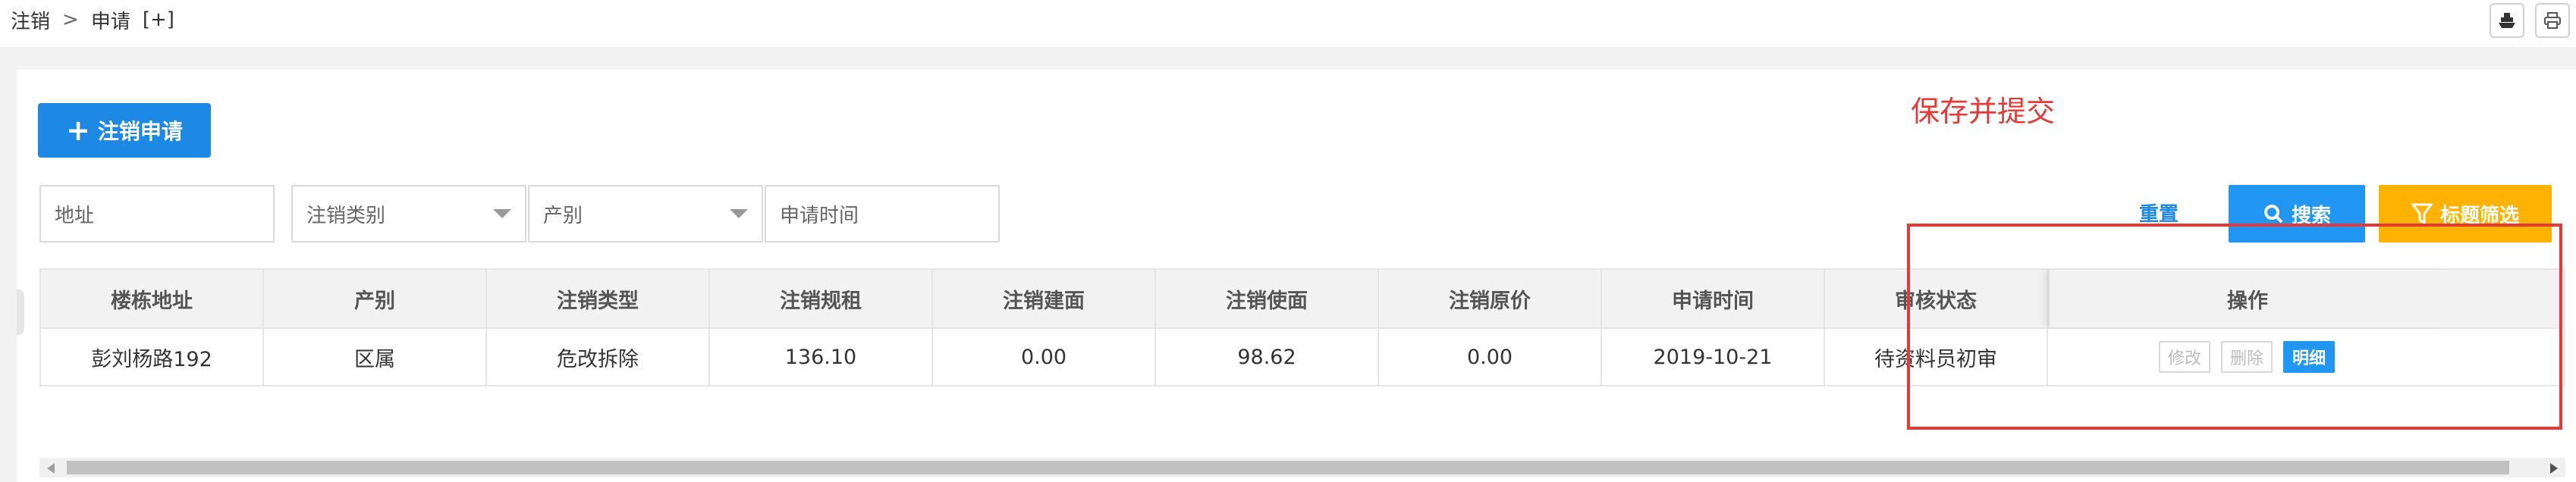 The height and width of the screenshot is (482, 2576). Describe the element at coordinates (882, 214) in the screenshot. I see `apply-date-input: 申请时间` at that location.